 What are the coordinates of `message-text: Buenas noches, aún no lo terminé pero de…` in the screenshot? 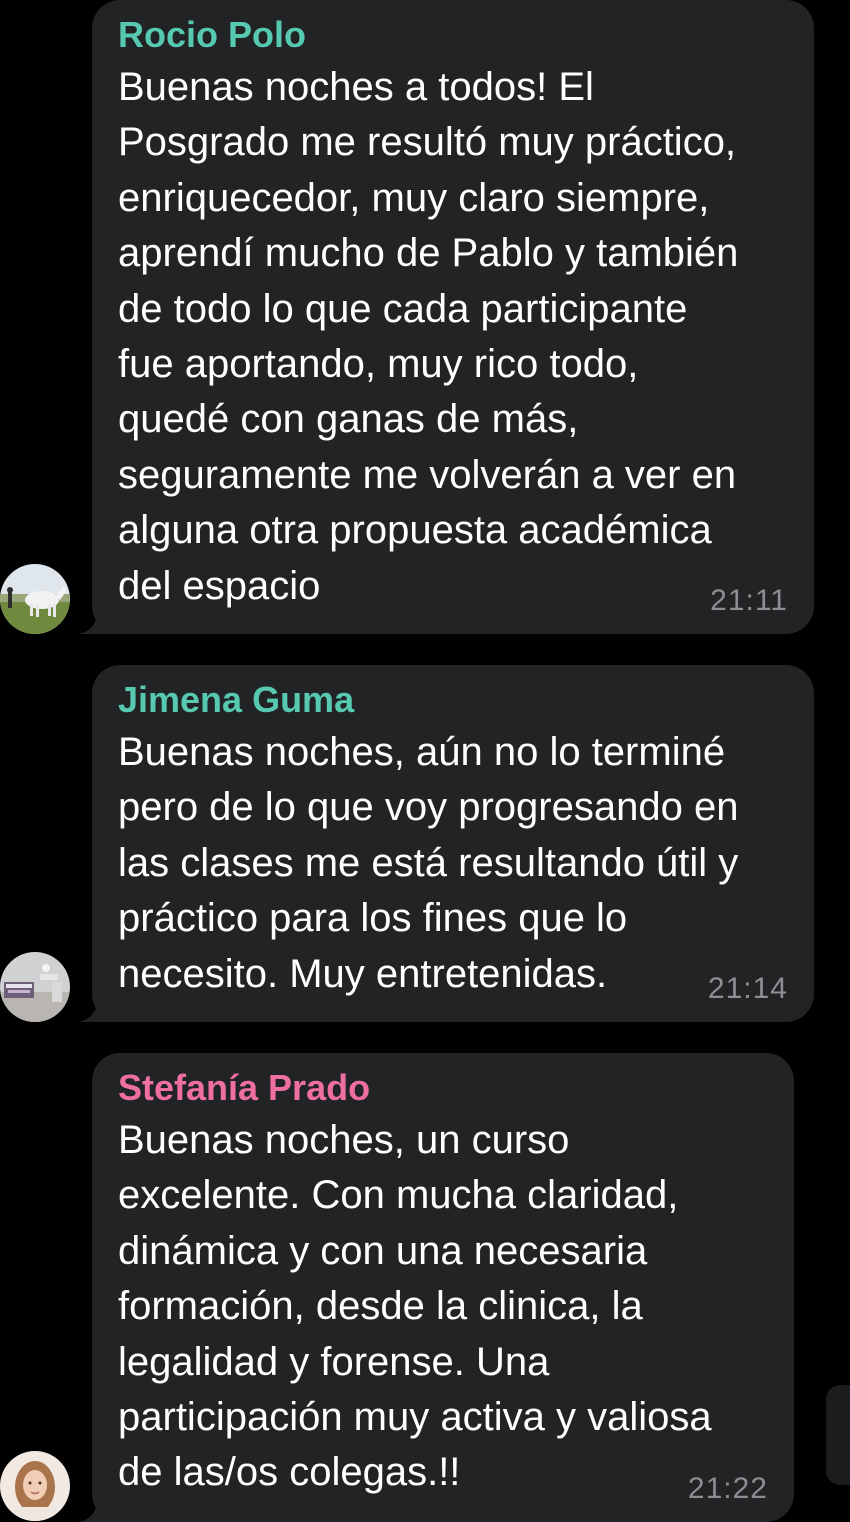 It's located at (428, 863).